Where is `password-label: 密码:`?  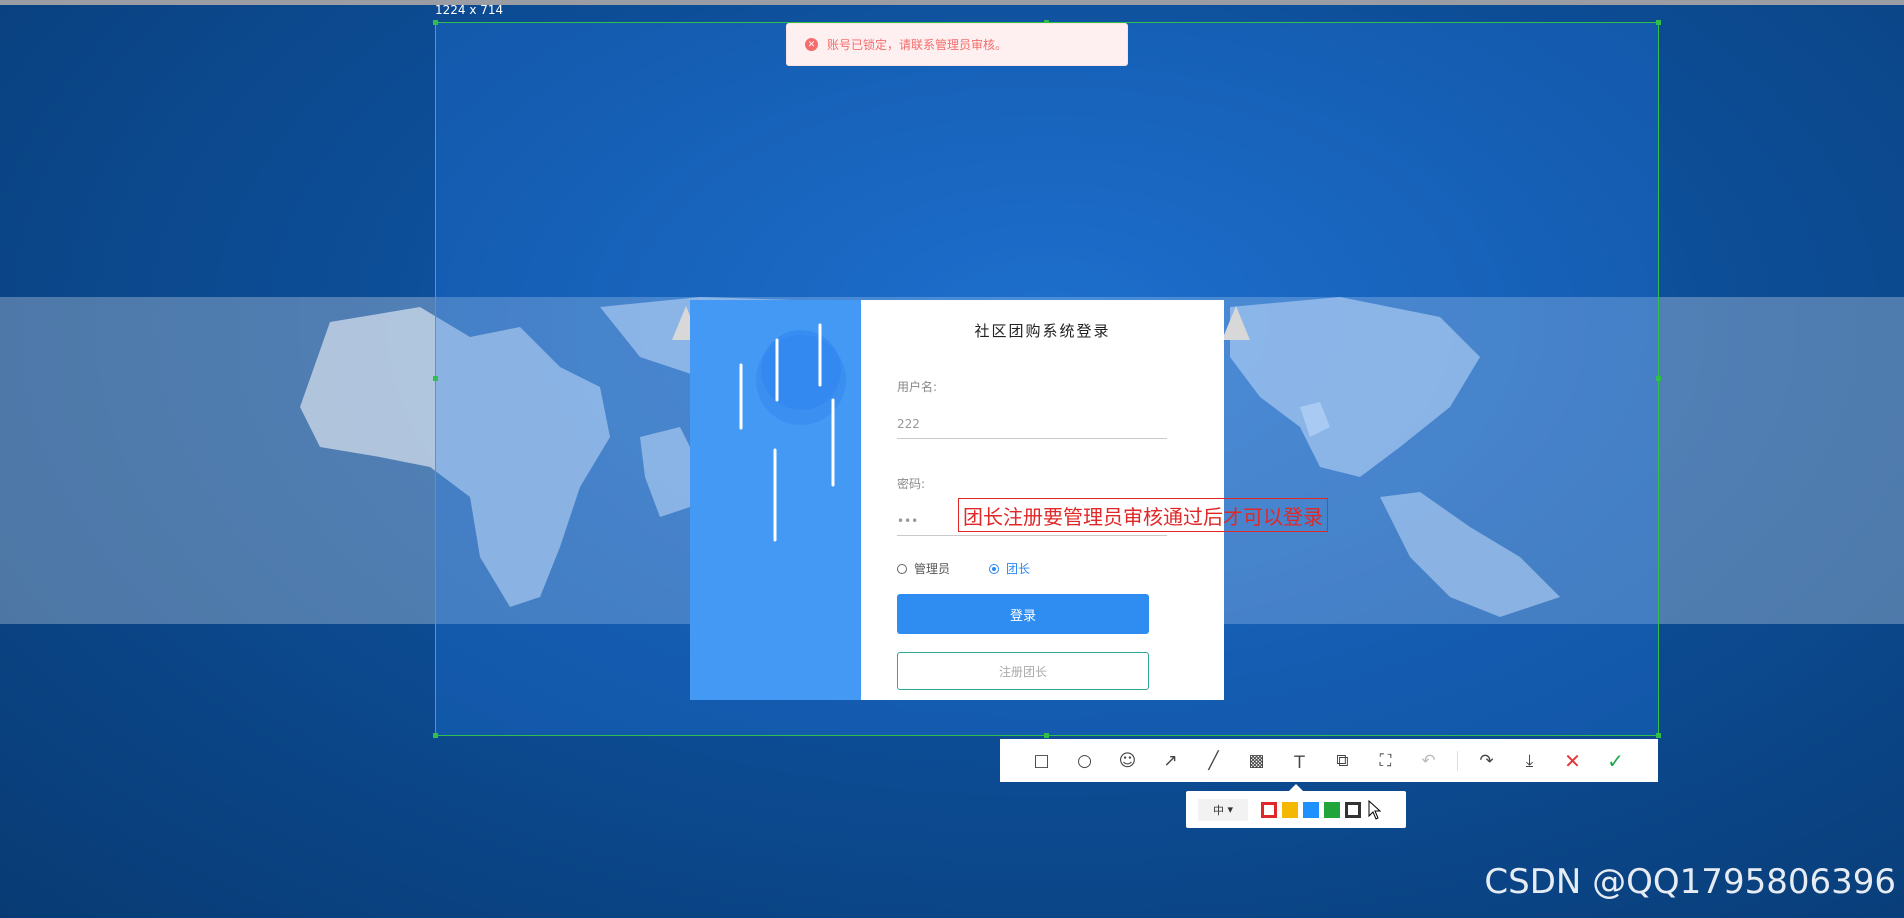
password-label: 密码: is located at coordinates (911, 484).